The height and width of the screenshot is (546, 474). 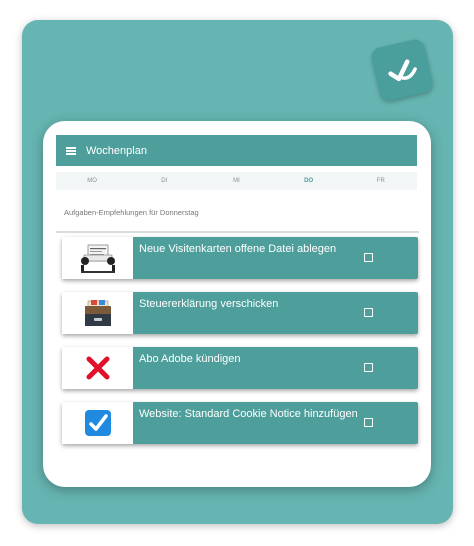 What do you see at coordinates (209, 304) in the screenshot?
I see `task-label: Steuererklärung verschicken` at bounding box center [209, 304].